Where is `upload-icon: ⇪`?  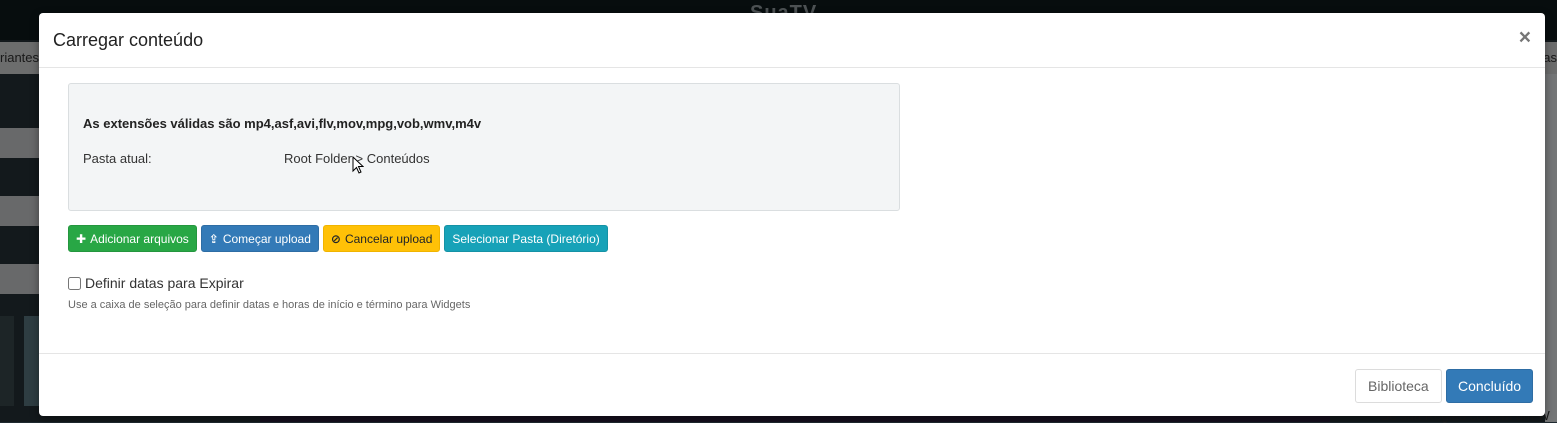 upload-icon: ⇪ is located at coordinates (213, 238).